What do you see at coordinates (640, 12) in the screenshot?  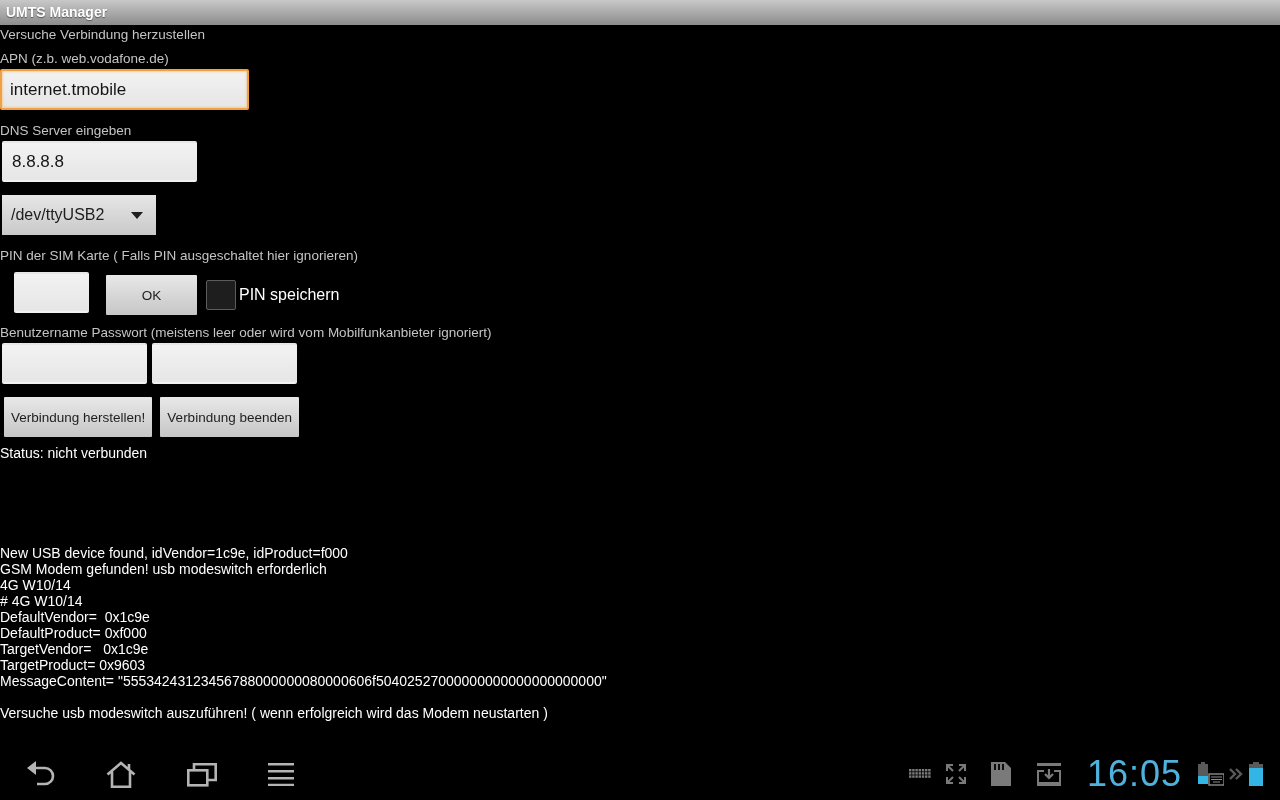 I see `title-bar: UMTS Manager` at bounding box center [640, 12].